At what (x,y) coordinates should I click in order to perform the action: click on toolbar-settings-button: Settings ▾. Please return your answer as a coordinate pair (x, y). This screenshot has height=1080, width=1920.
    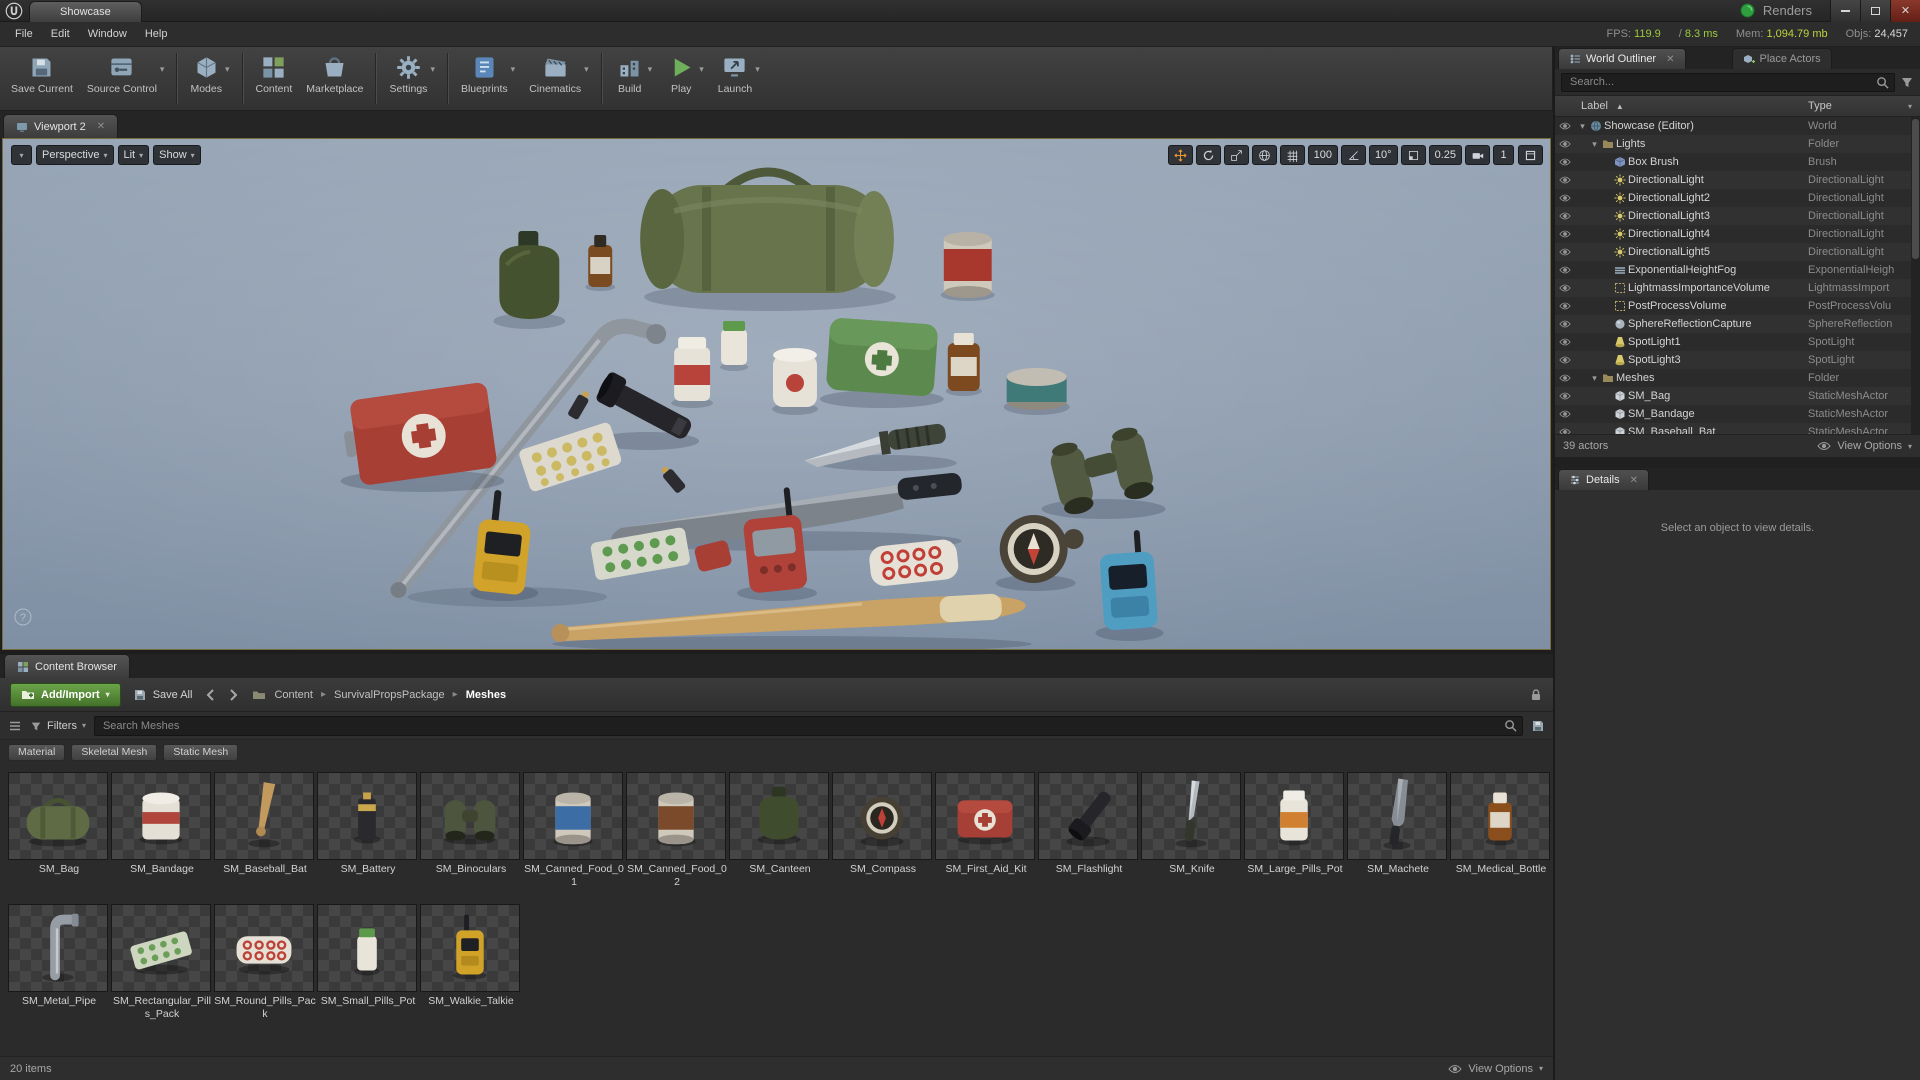
    Looking at the image, I should click on (411, 78).